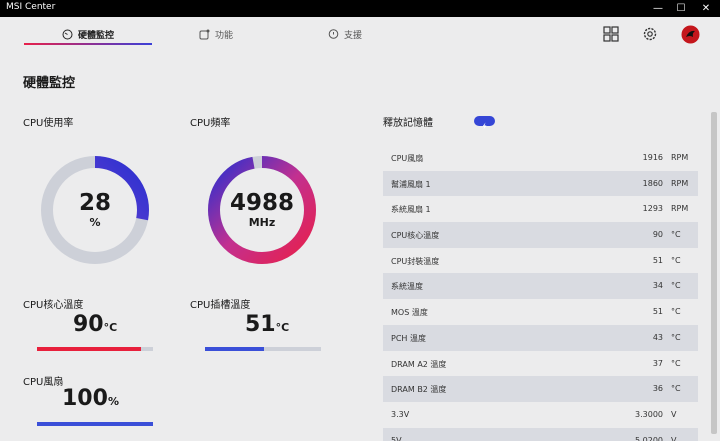 The width and height of the screenshot is (720, 441). What do you see at coordinates (611, 34) in the screenshot?
I see `grid-layout-icon` at bounding box center [611, 34].